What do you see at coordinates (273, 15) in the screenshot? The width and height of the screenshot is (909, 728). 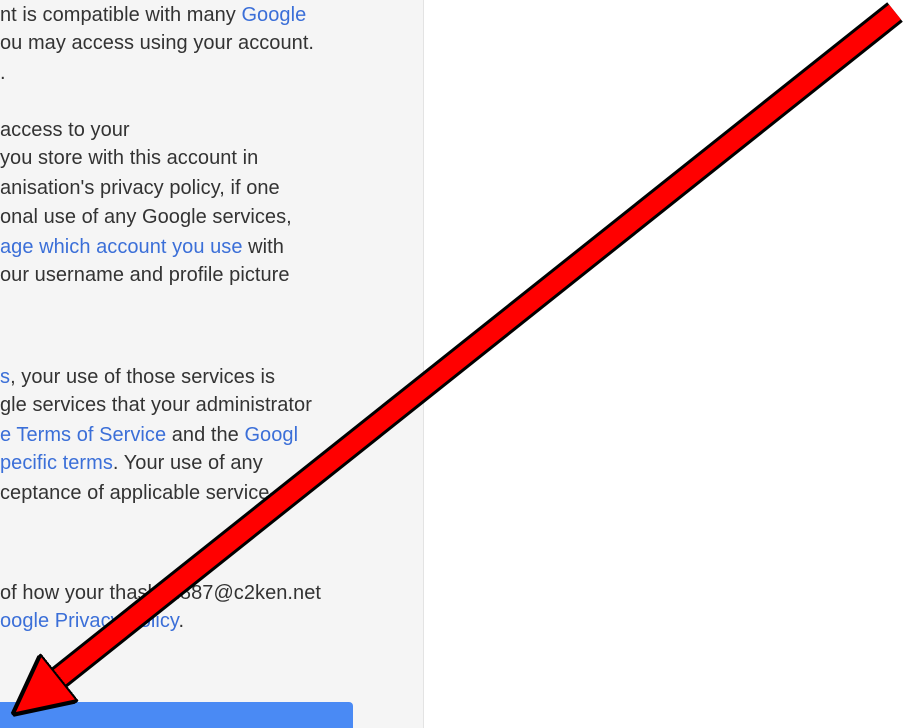 I see `terms-link: Google` at bounding box center [273, 15].